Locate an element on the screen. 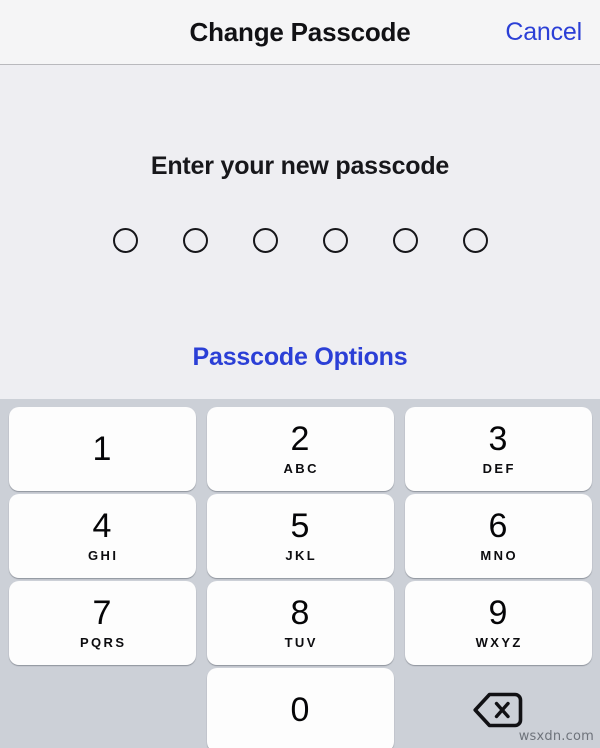 This screenshot has width=600, height=748. navigation-bar: Change Passcode Cancel is located at coordinates (300, 32).